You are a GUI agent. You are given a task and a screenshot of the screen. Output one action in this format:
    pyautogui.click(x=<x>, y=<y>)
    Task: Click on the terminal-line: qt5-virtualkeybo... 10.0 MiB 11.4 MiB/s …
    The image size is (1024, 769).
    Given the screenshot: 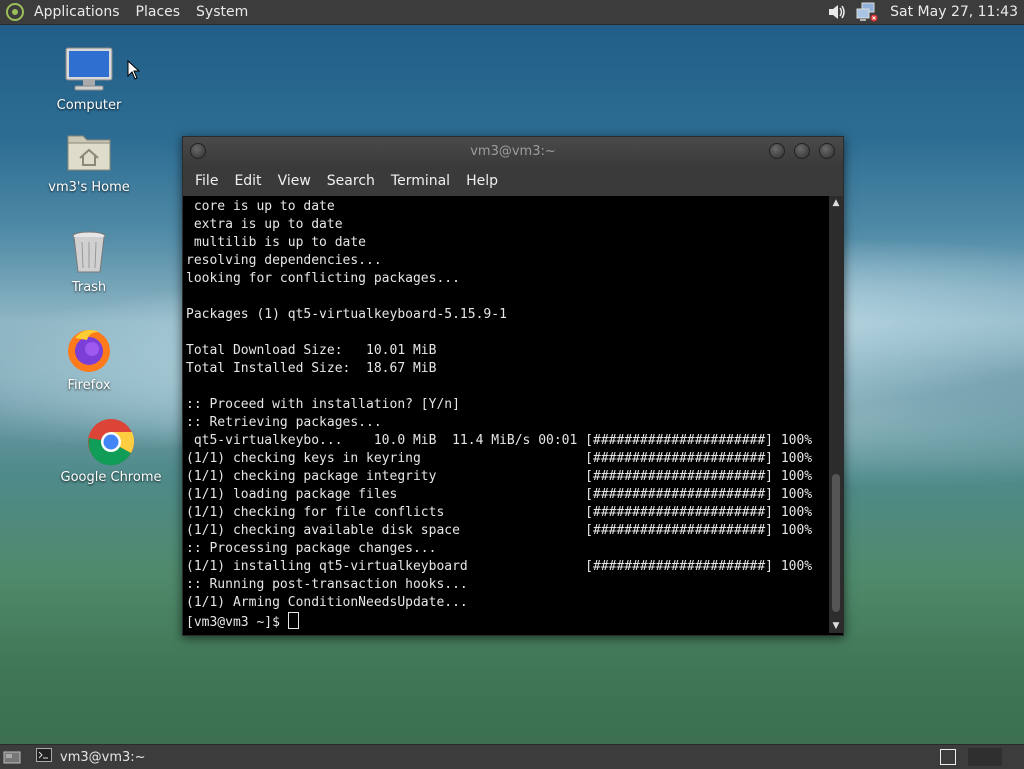 What is the action you would take?
    pyautogui.click(x=499, y=440)
    